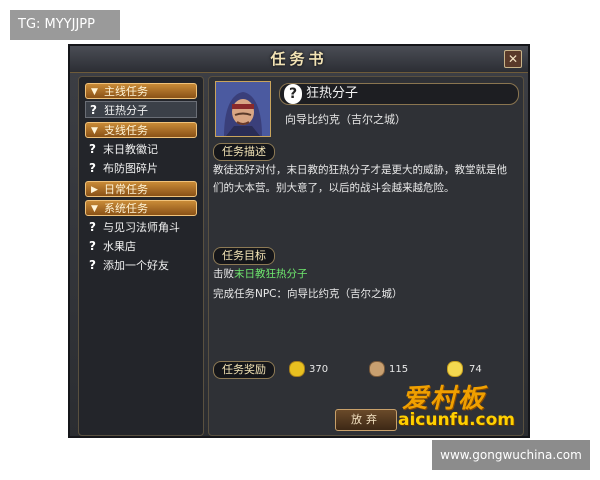 The width and height of the screenshot is (600, 480). Describe the element at coordinates (126, 189) in the screenshot. I see `category-label: 日常任务` at that location.